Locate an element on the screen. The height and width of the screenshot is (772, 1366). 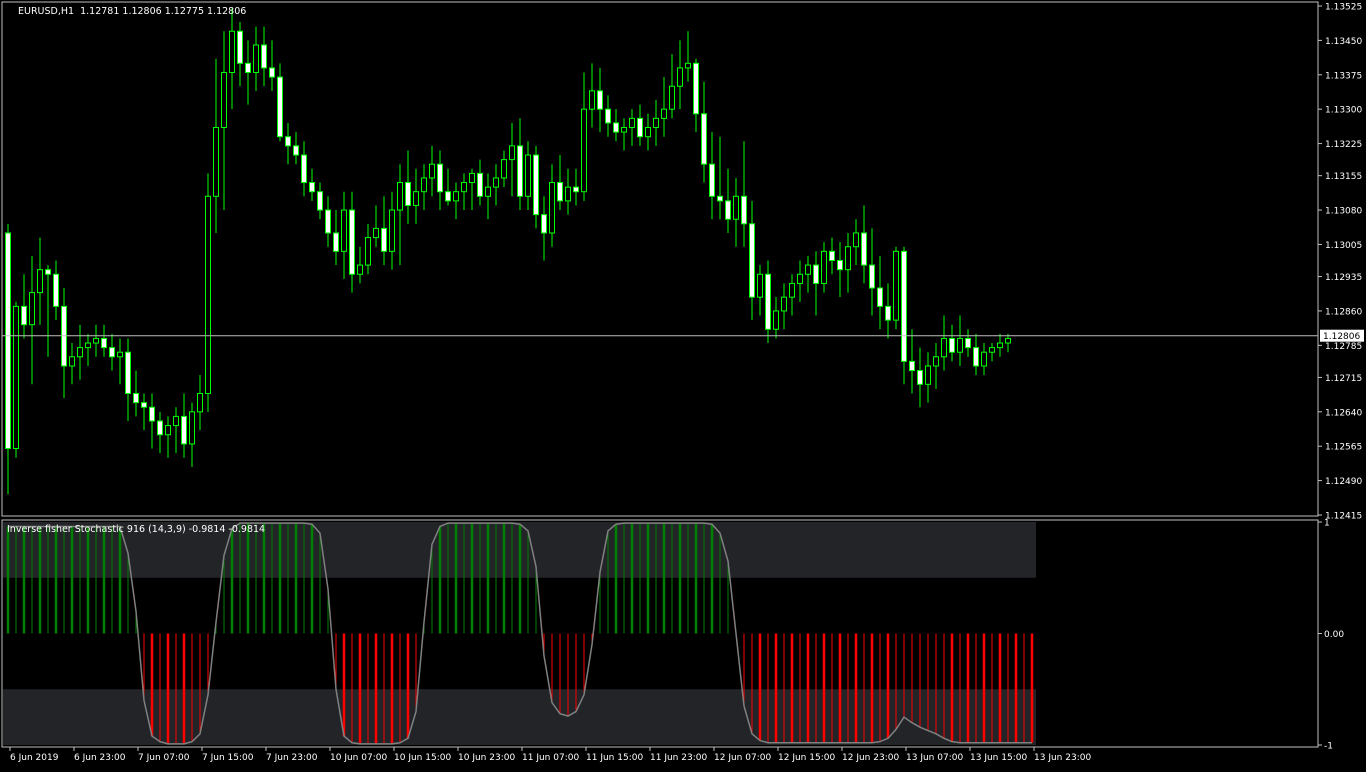
price-tick-label: 1.12490 is located at coordinates (1343, 482).